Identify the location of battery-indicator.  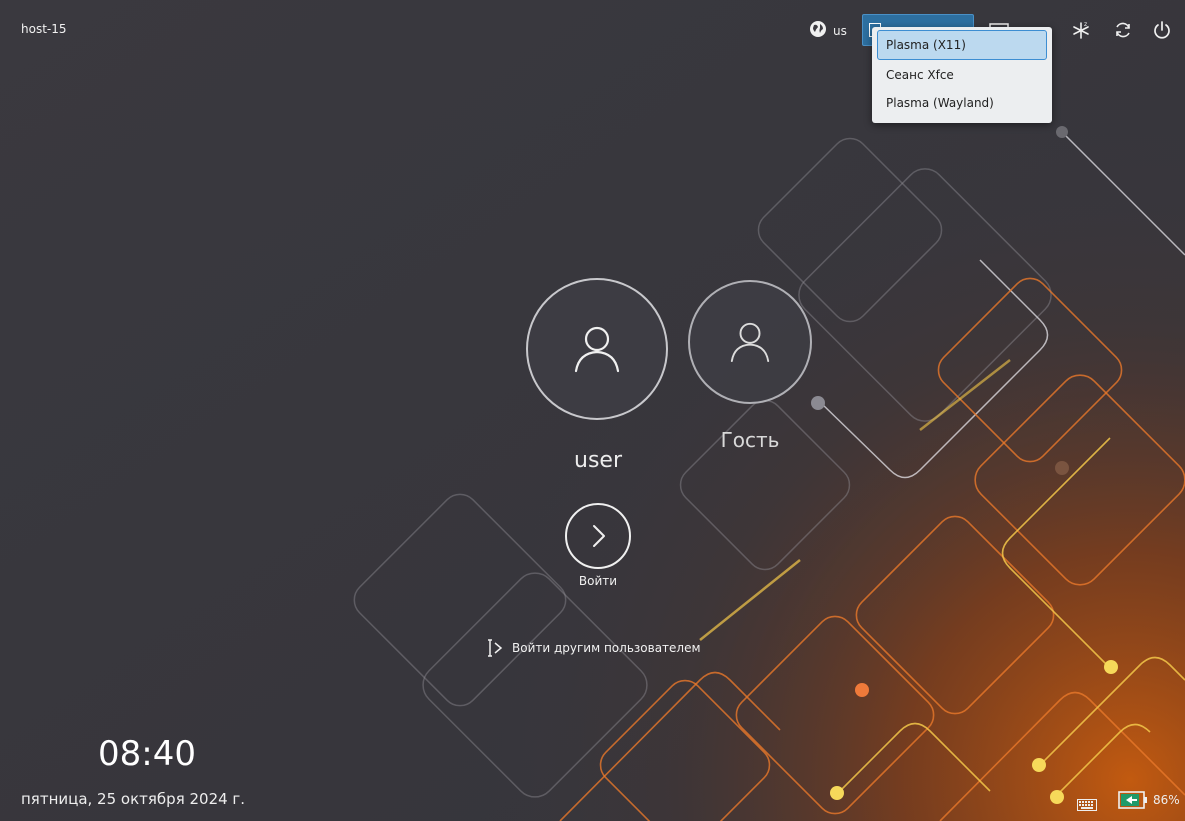
(1133, 800).